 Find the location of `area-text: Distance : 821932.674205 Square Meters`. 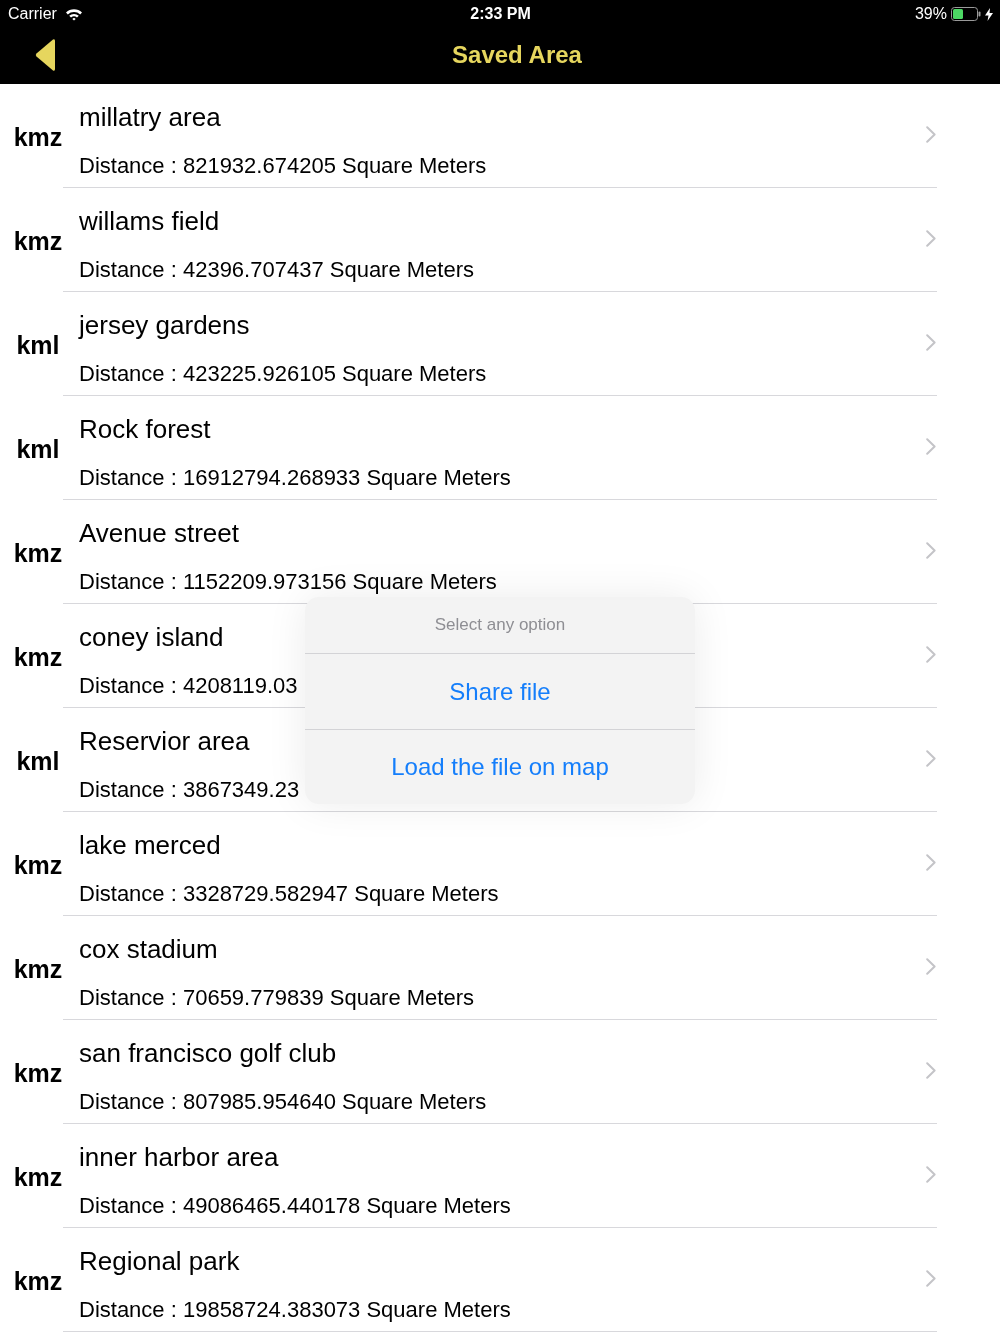

area-text: Distance : 821932.674205 Square Meters is located at coordinates (283, 166).